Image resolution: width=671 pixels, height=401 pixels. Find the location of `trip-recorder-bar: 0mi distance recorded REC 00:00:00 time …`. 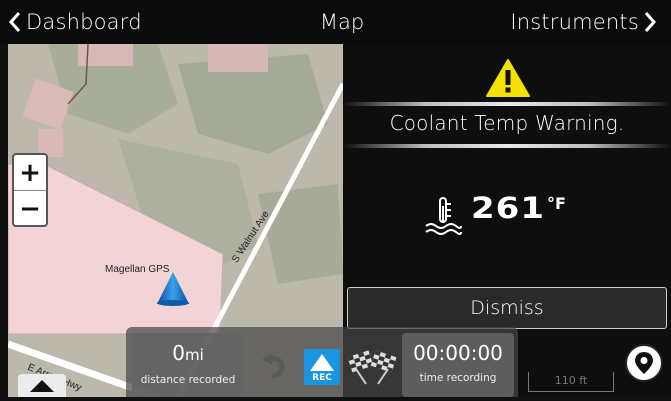

trip-recorder-bar: 0mi distance recorded REC 00:00:00 time … is located at coordinates (322, 362).